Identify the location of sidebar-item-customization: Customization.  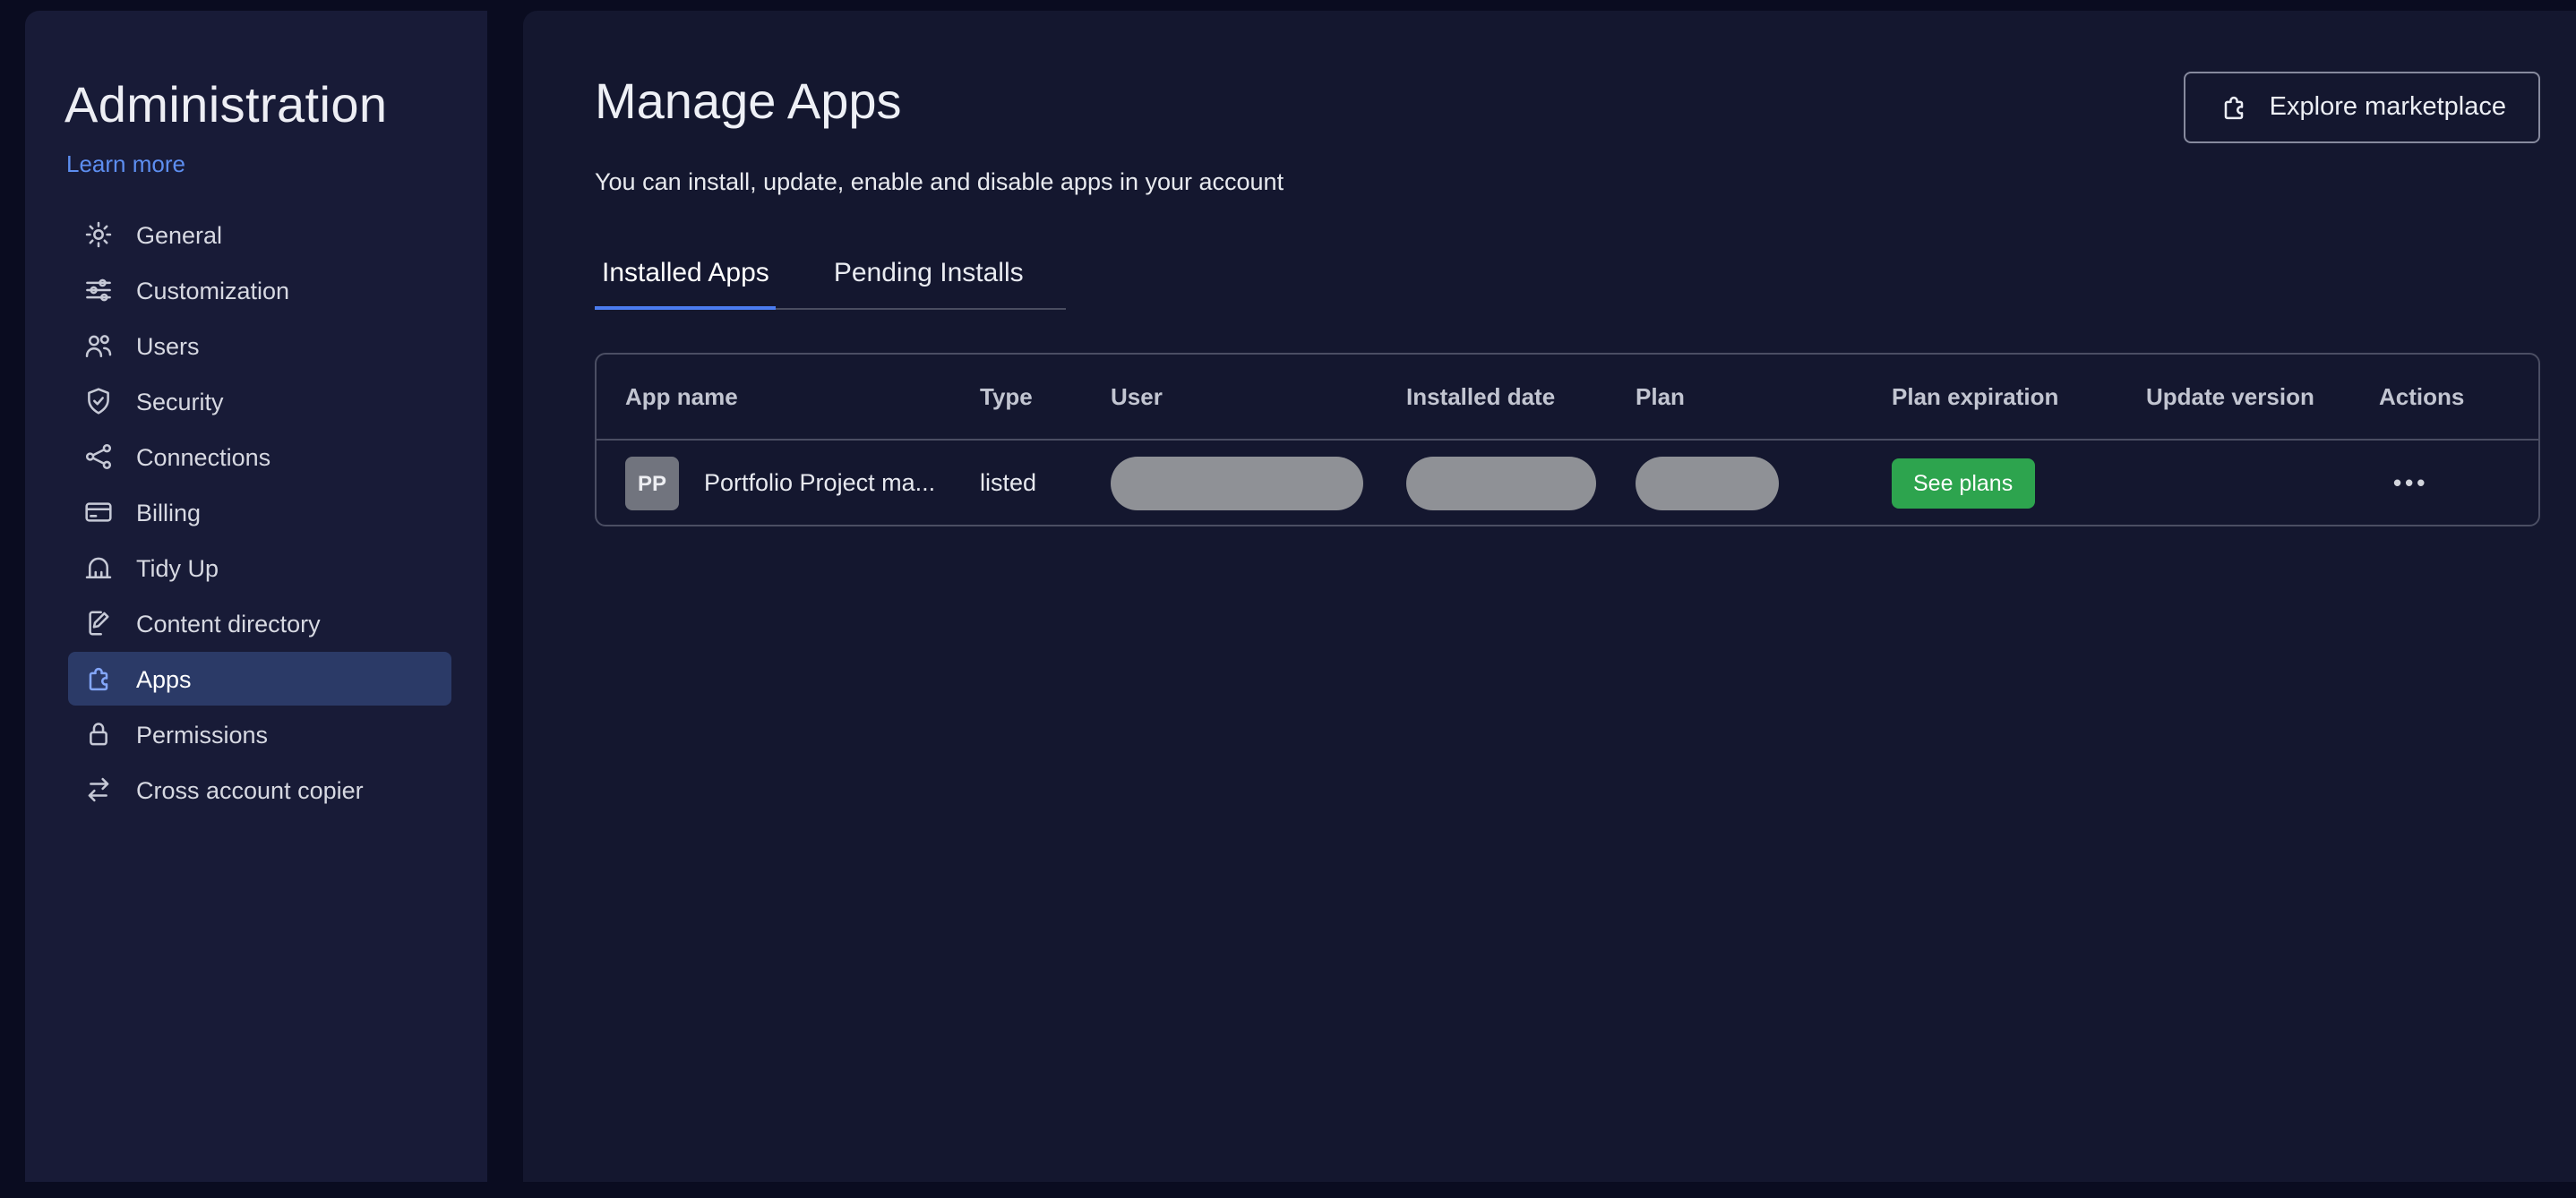
(259, 290).